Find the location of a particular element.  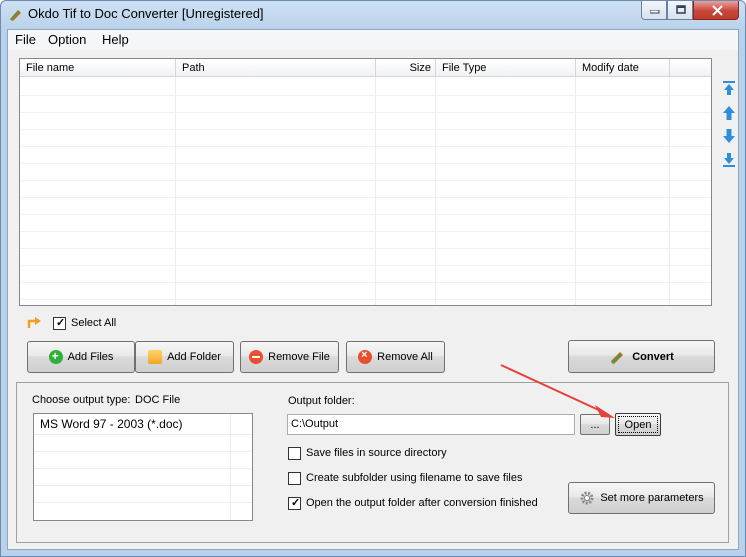

output-type-value: DOC File is located at coordinates (158, 400).